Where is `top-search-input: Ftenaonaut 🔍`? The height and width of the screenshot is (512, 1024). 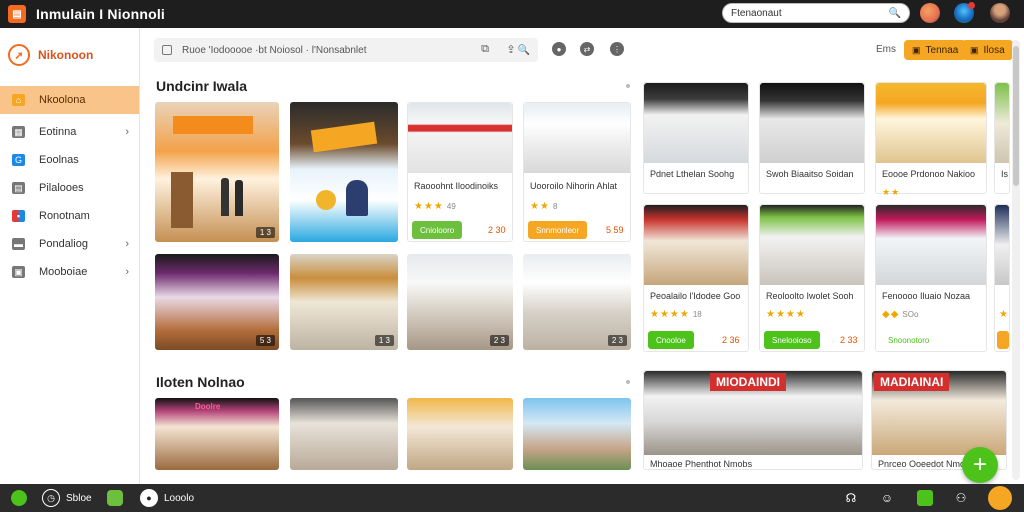 top-search-input: Ftenaonaut 🔍 is located at coordinates (816, 13).